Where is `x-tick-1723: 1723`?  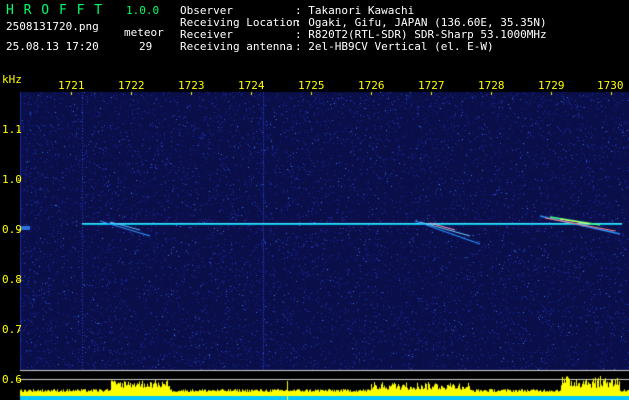
x-tick-1723: 1723 is located at coordinates (191, 85).